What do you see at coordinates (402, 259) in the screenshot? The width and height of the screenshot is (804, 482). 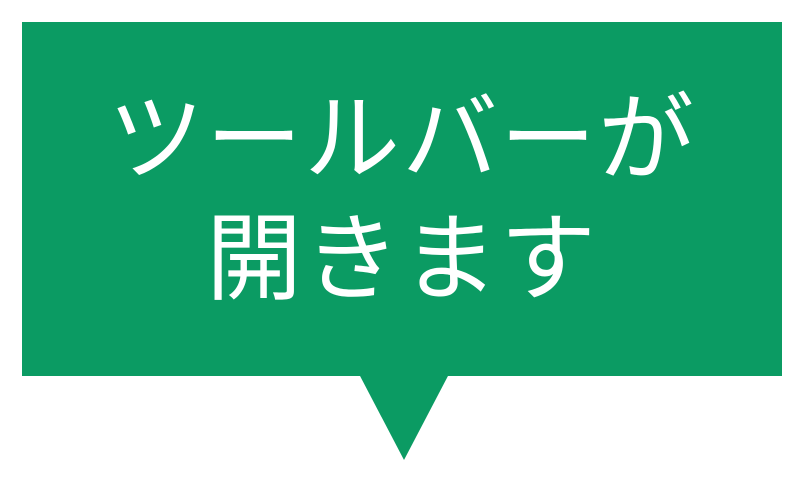 I see `callout-line-2: 開きます` at bounding box center [402, 259].